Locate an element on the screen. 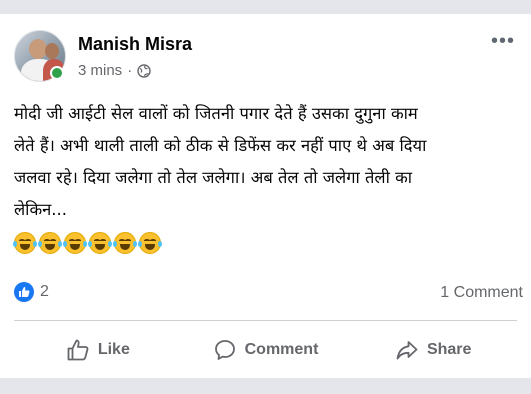 Image resolution: width=531 pixels, height=394 pixels. comment-bubble-icon is located at coordinates (224, 350).